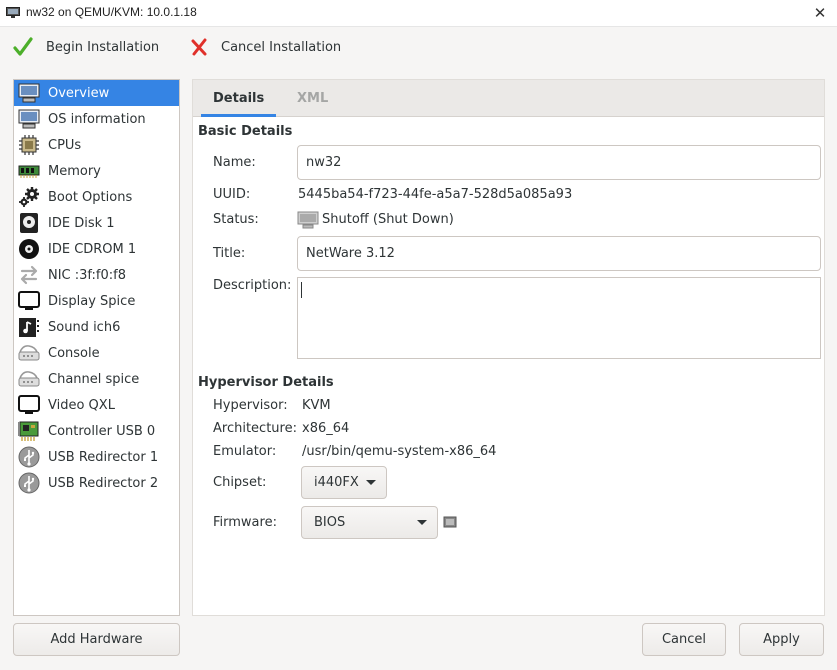  I want to click on uuid-label: UUID:, so click(232, 194).